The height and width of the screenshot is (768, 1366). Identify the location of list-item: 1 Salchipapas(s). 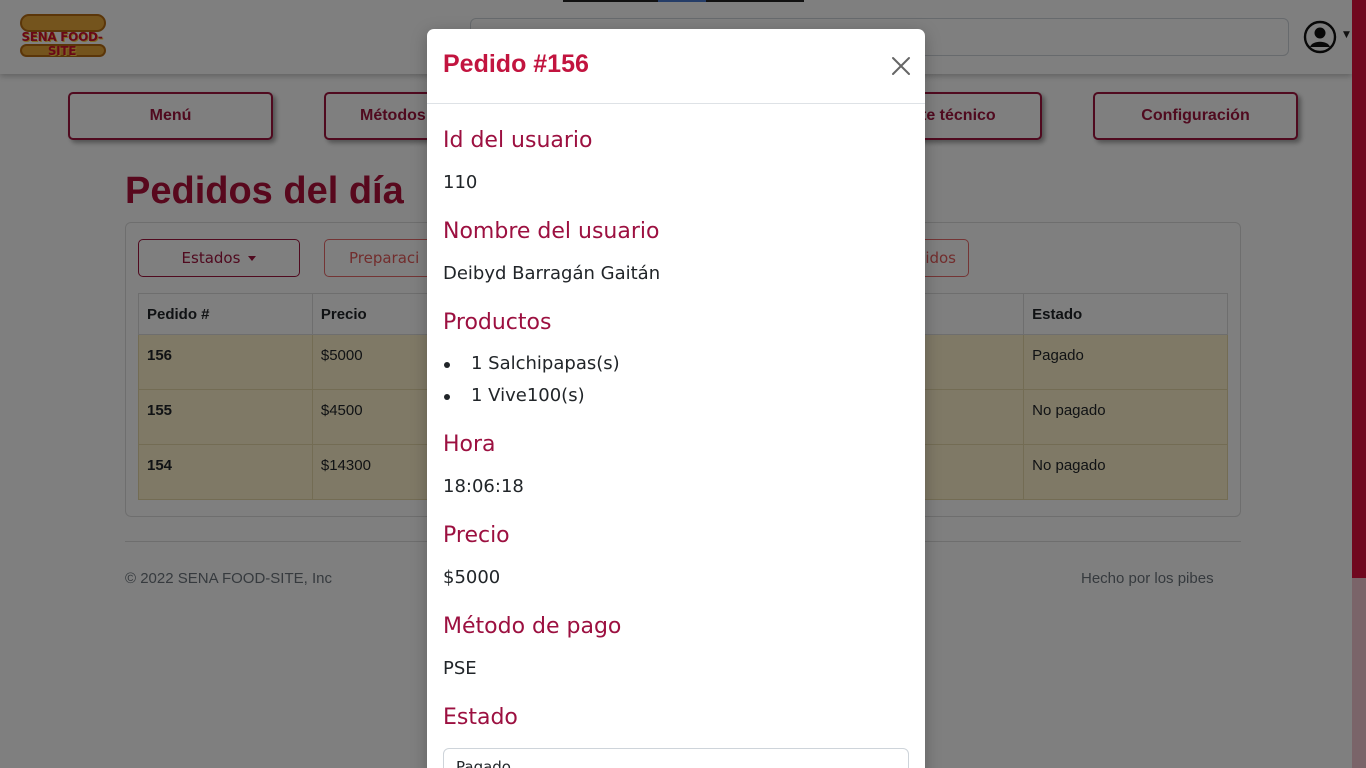
(531, 367).